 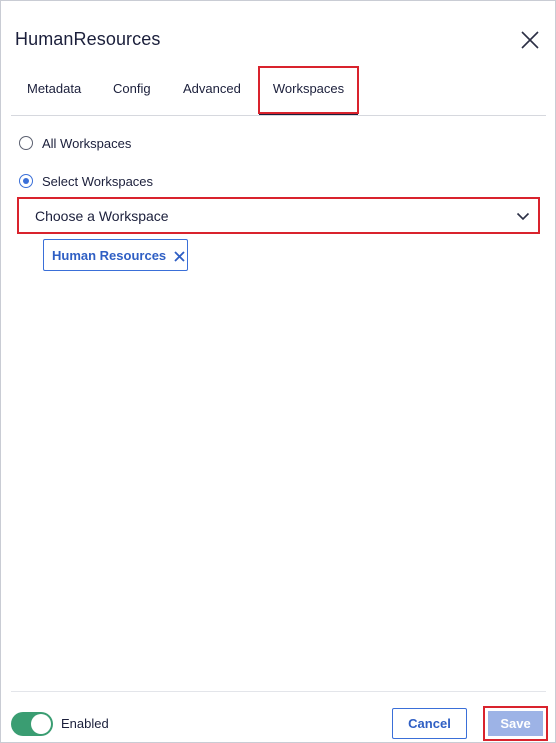 What do you see at coordinates (102, 216) in the screenshot?
I see `workspace-select-placeholder: Choose a Workspace` at bounding box center [102, 216].